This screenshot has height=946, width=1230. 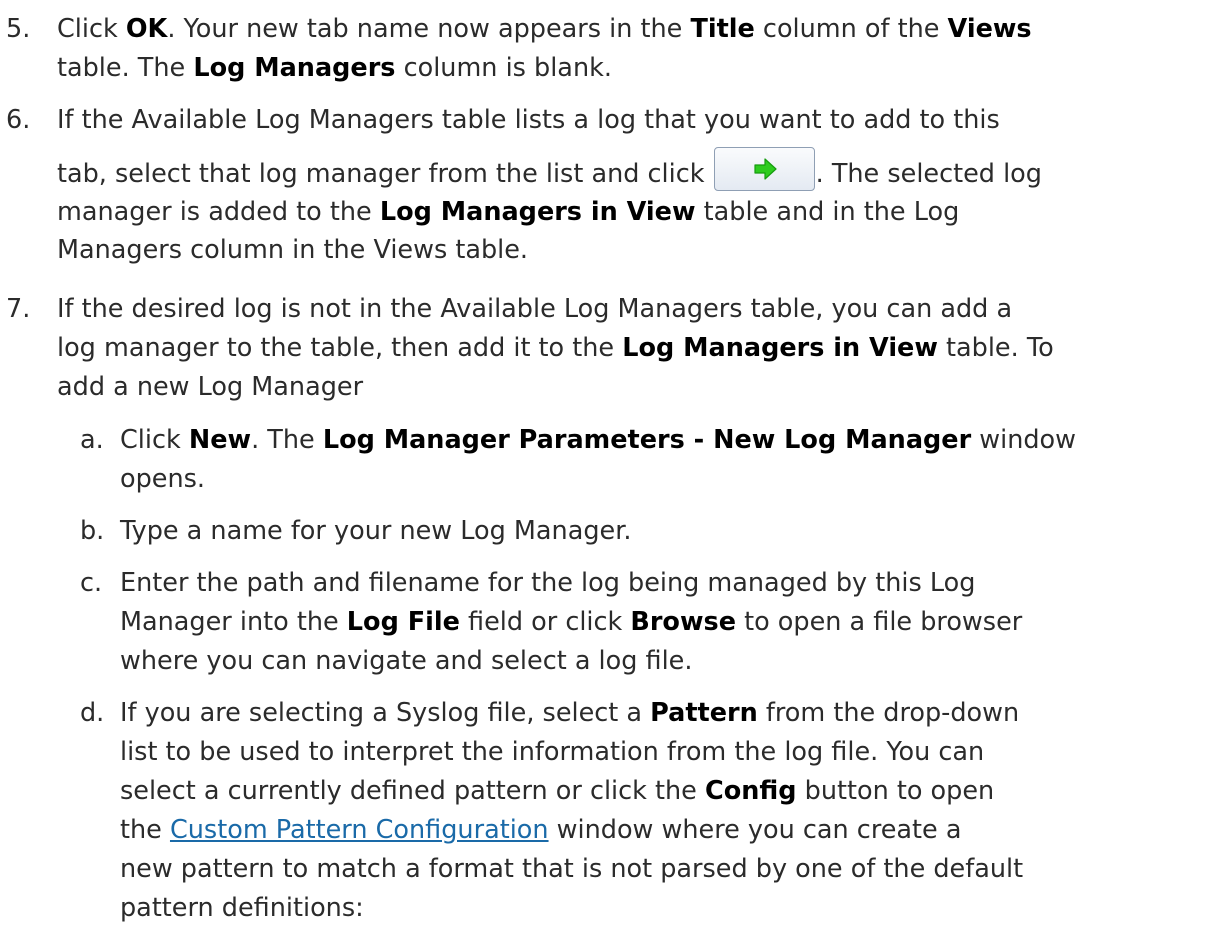 What do you see at coordinates (647, 440) in the screenshot?
I see `log-manager-parameters-term: Log Manager Parameters - New Log Manager` at bounding box center [647, 440].